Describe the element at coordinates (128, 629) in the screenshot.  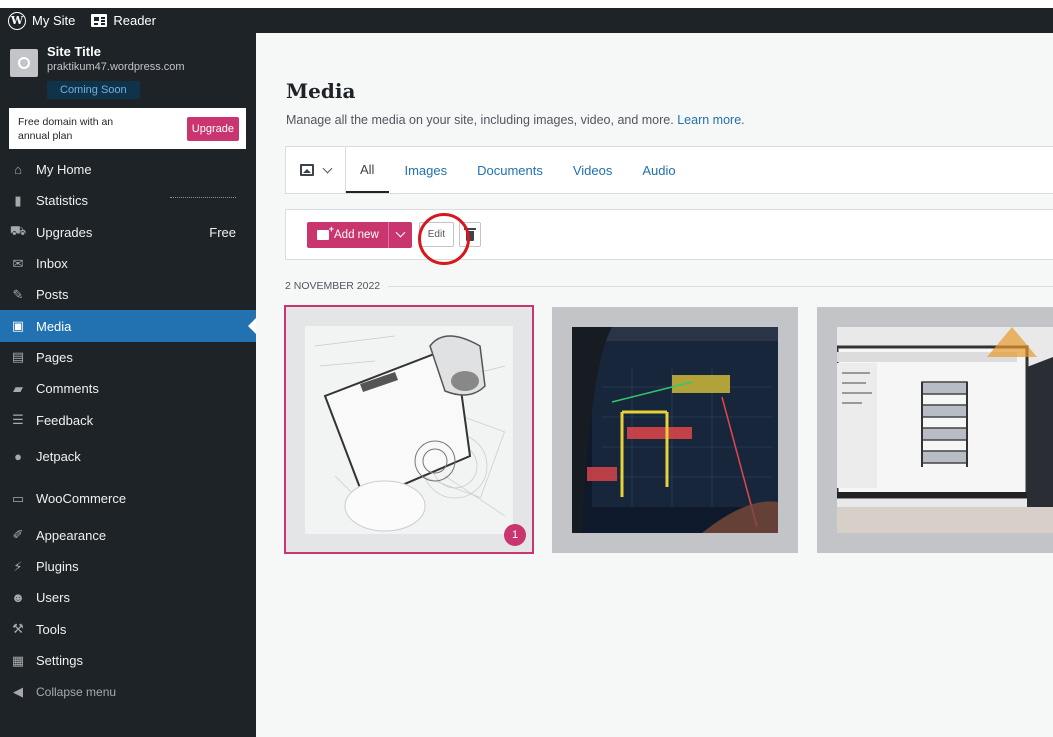
I see `sidebar-item-tools: ⚒ Tools` at that location.